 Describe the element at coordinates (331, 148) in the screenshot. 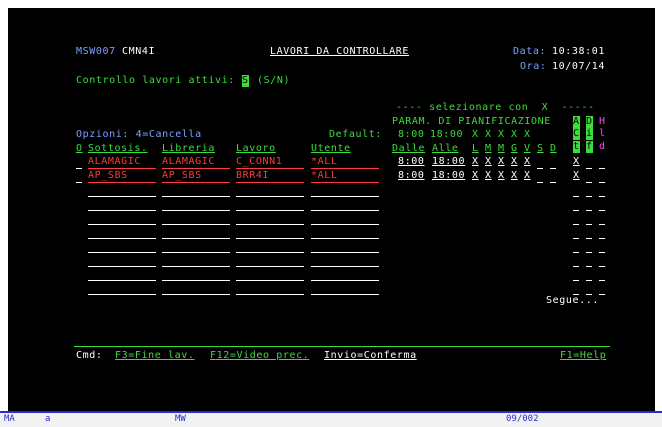

I see `col-user: Utente` at that location.